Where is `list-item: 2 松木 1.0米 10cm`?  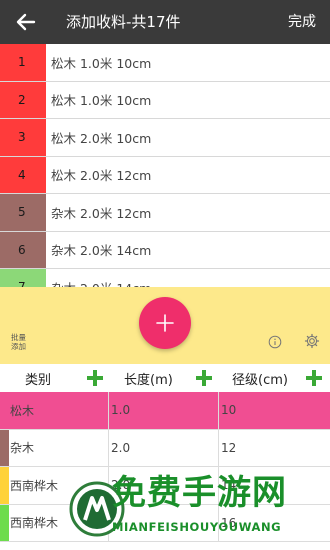
list-item: 2 松木 1.0米 10cm is located at coordinates (165, 100).